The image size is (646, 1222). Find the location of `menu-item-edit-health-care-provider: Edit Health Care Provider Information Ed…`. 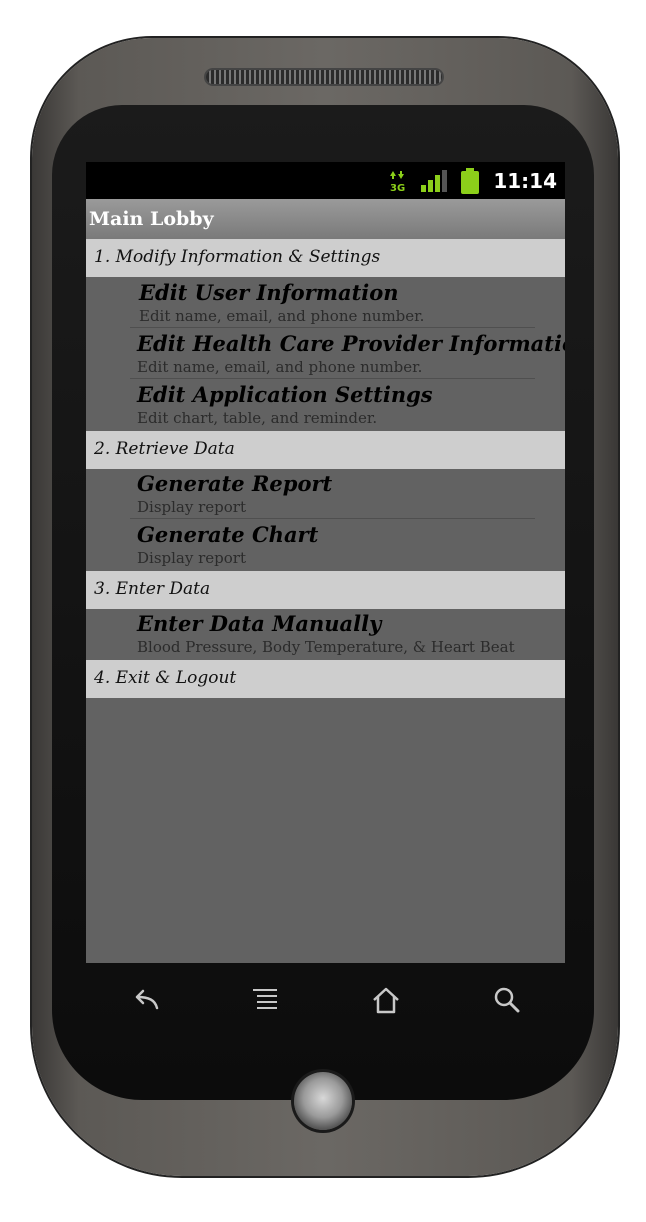

menu-item-edit-health-care-provider: Edit Health Care Provider Information Ed… is located at coordinates (351, 354).